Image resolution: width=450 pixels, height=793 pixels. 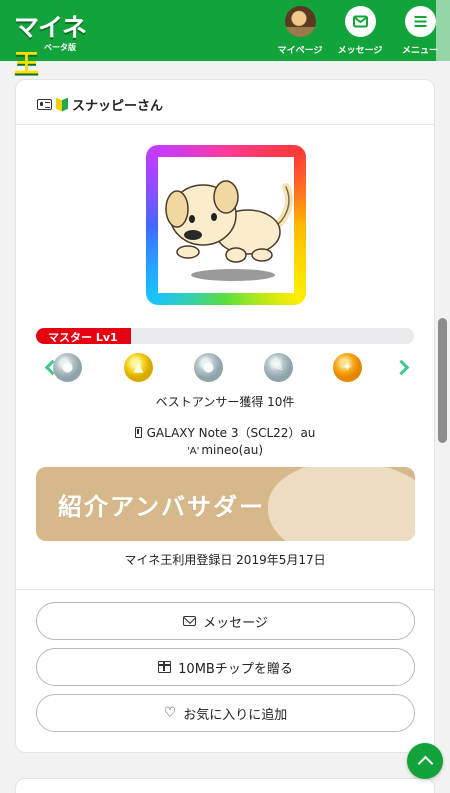 I want to click on hamburger-menu-icon, so click(x=420, y=21).